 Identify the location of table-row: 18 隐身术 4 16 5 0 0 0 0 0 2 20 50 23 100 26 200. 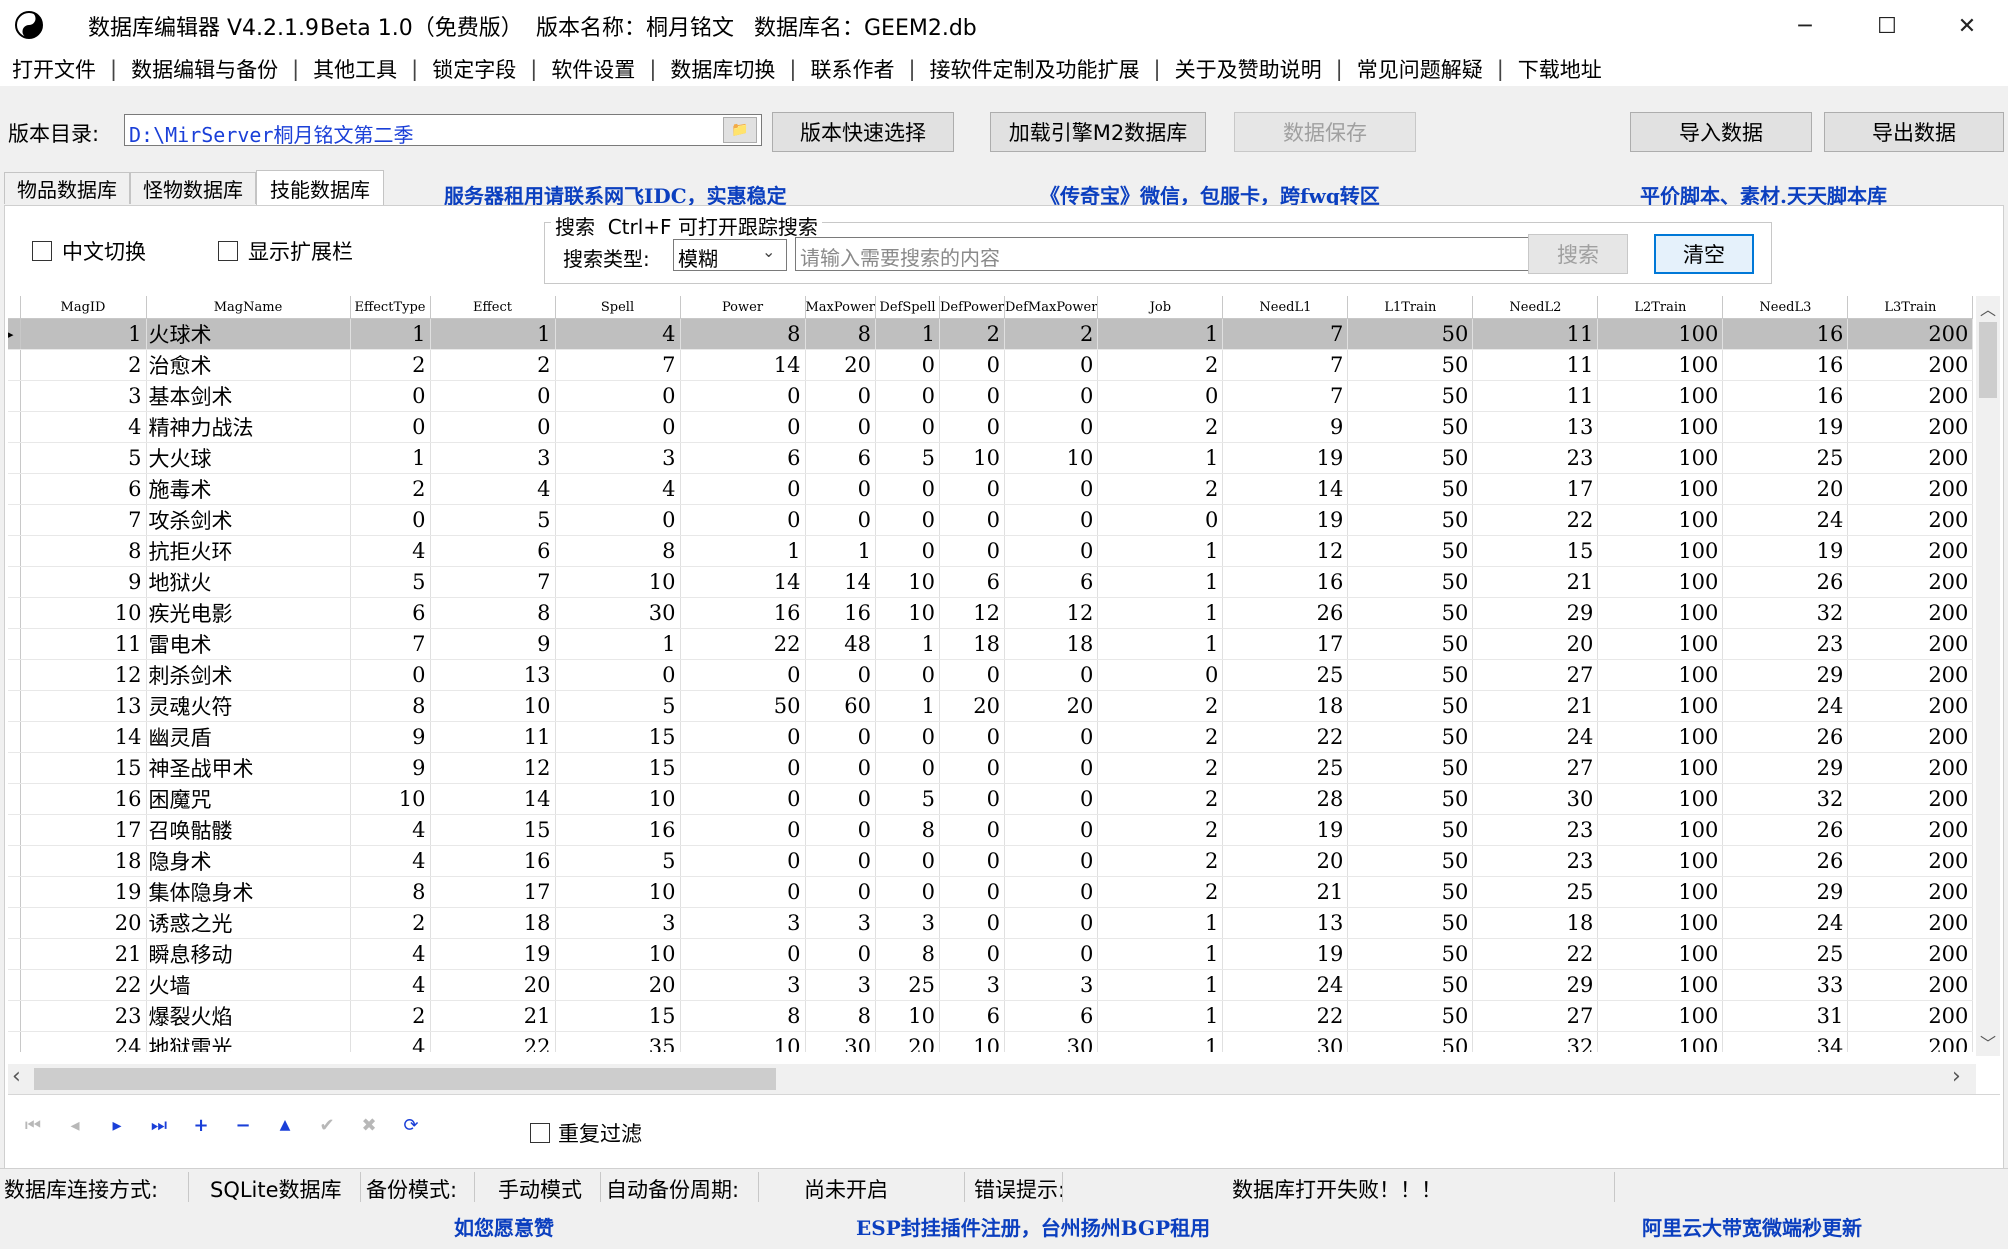
(991, 861).